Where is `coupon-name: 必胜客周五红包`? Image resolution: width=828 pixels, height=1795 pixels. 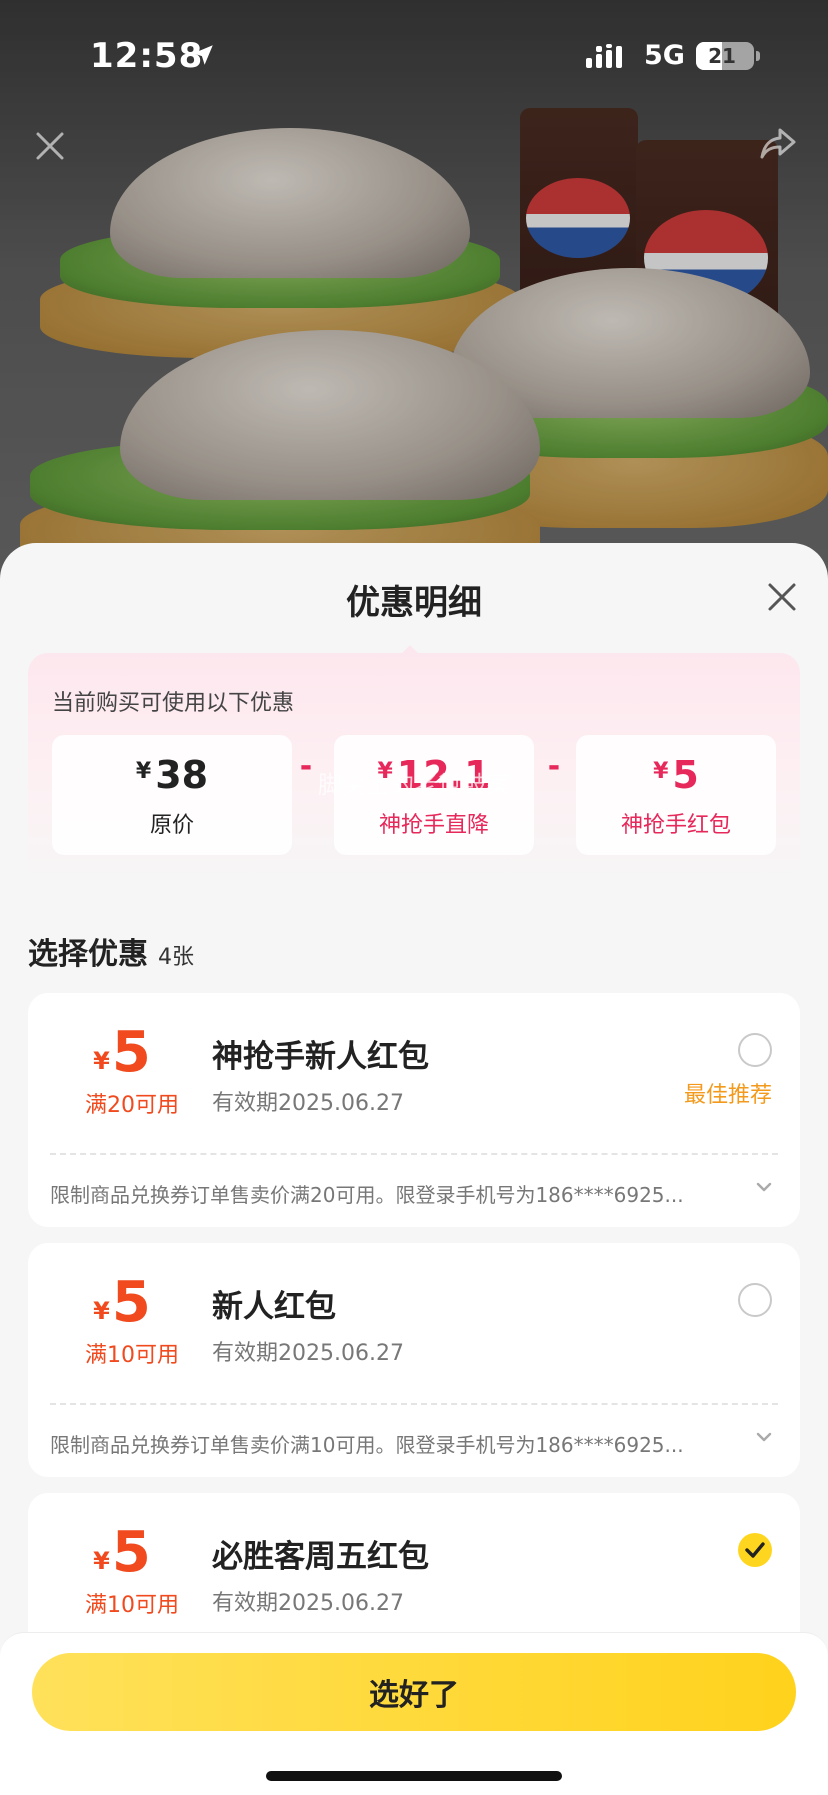
coupon-name: 必胜客周五红包 is located at coordinates (320, 1557).